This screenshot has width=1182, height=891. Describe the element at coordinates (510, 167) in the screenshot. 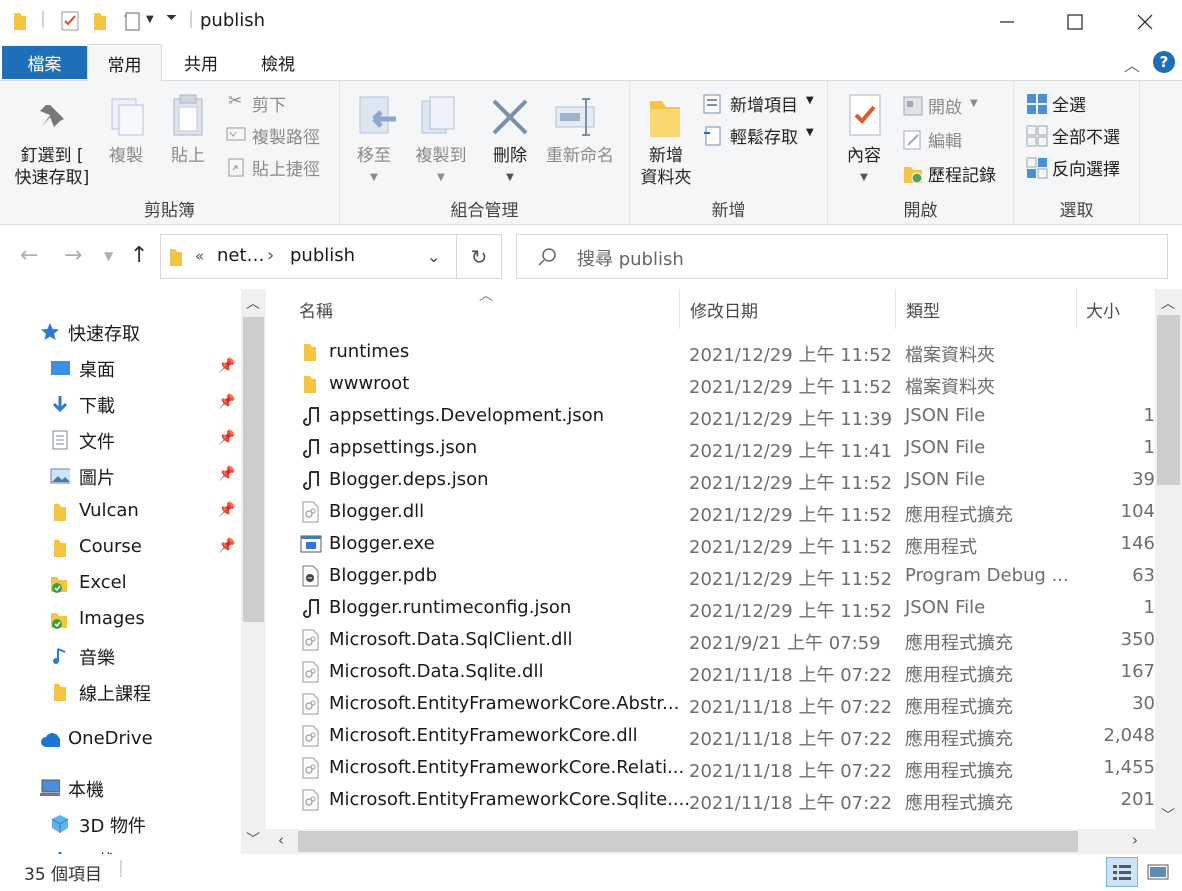

I see `delete-button: 刪除 ▼` at that location.